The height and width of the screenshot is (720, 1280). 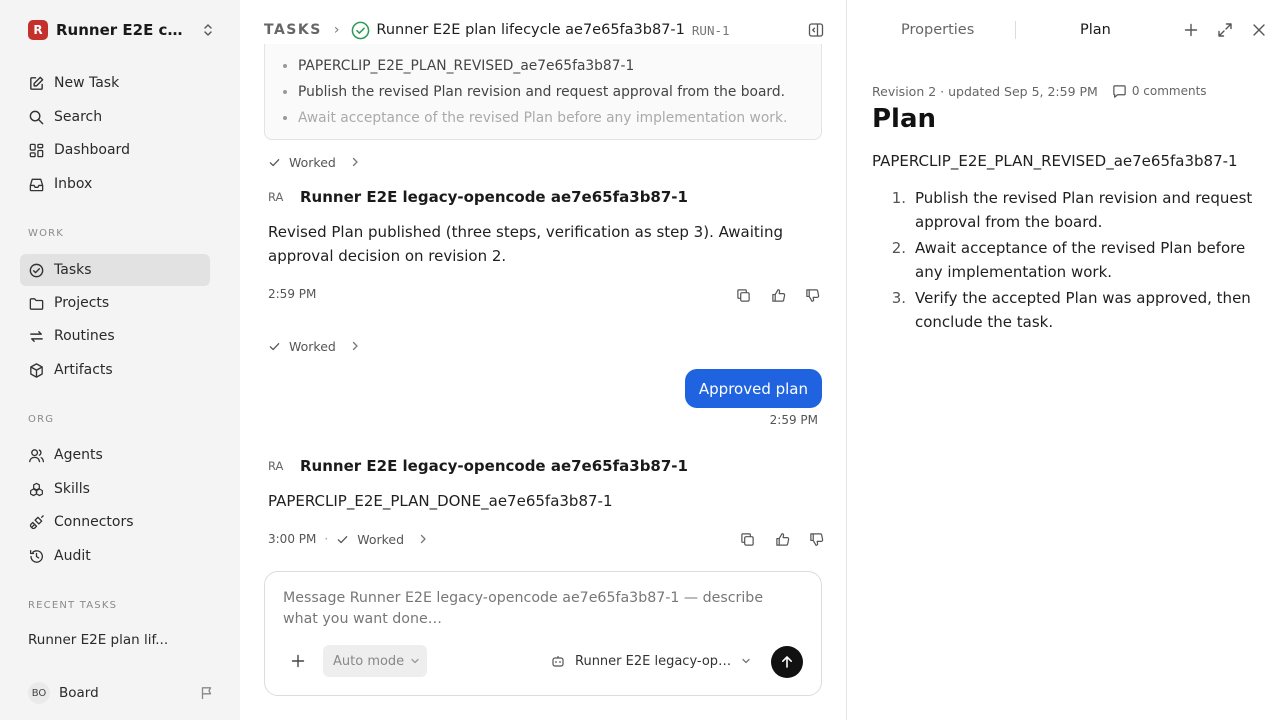 I want to click on sidebar-item-skills: Skills, so click(x=115, y=489).